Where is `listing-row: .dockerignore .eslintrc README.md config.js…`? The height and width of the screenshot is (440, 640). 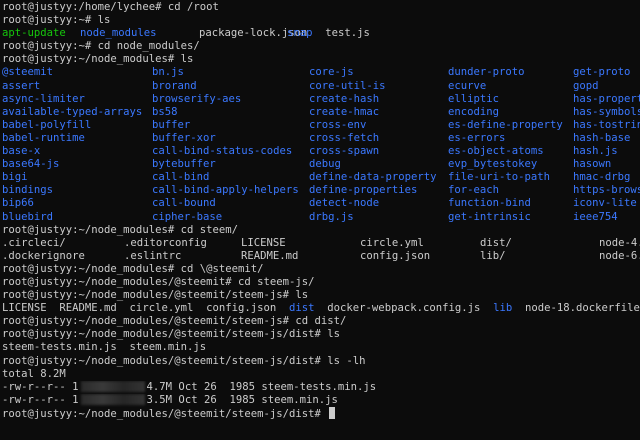
listing-row: .dockerignore .eslintrc README.md config.js… is located at coordinates (321, 256).